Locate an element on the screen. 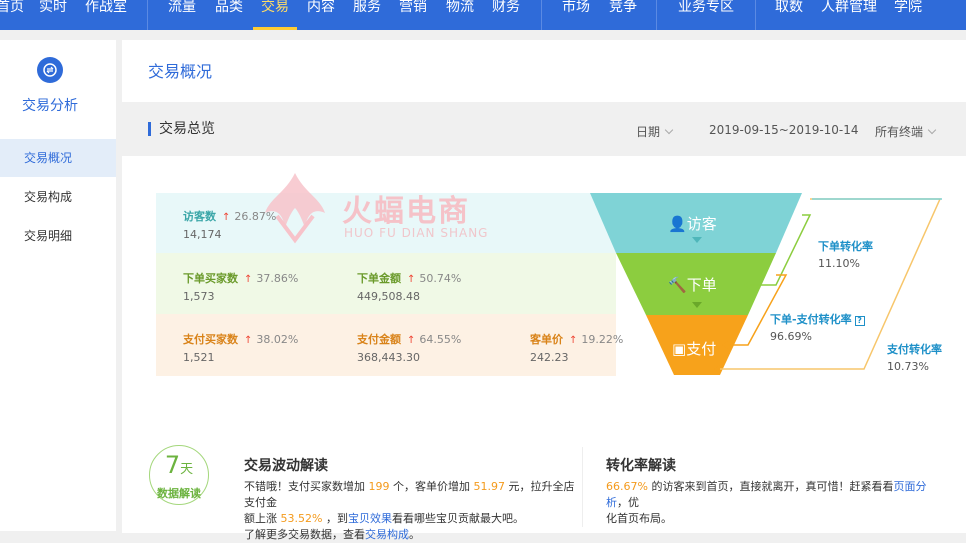  link-item-effect: 宝贝效果 is located at coordinates (370, 518).